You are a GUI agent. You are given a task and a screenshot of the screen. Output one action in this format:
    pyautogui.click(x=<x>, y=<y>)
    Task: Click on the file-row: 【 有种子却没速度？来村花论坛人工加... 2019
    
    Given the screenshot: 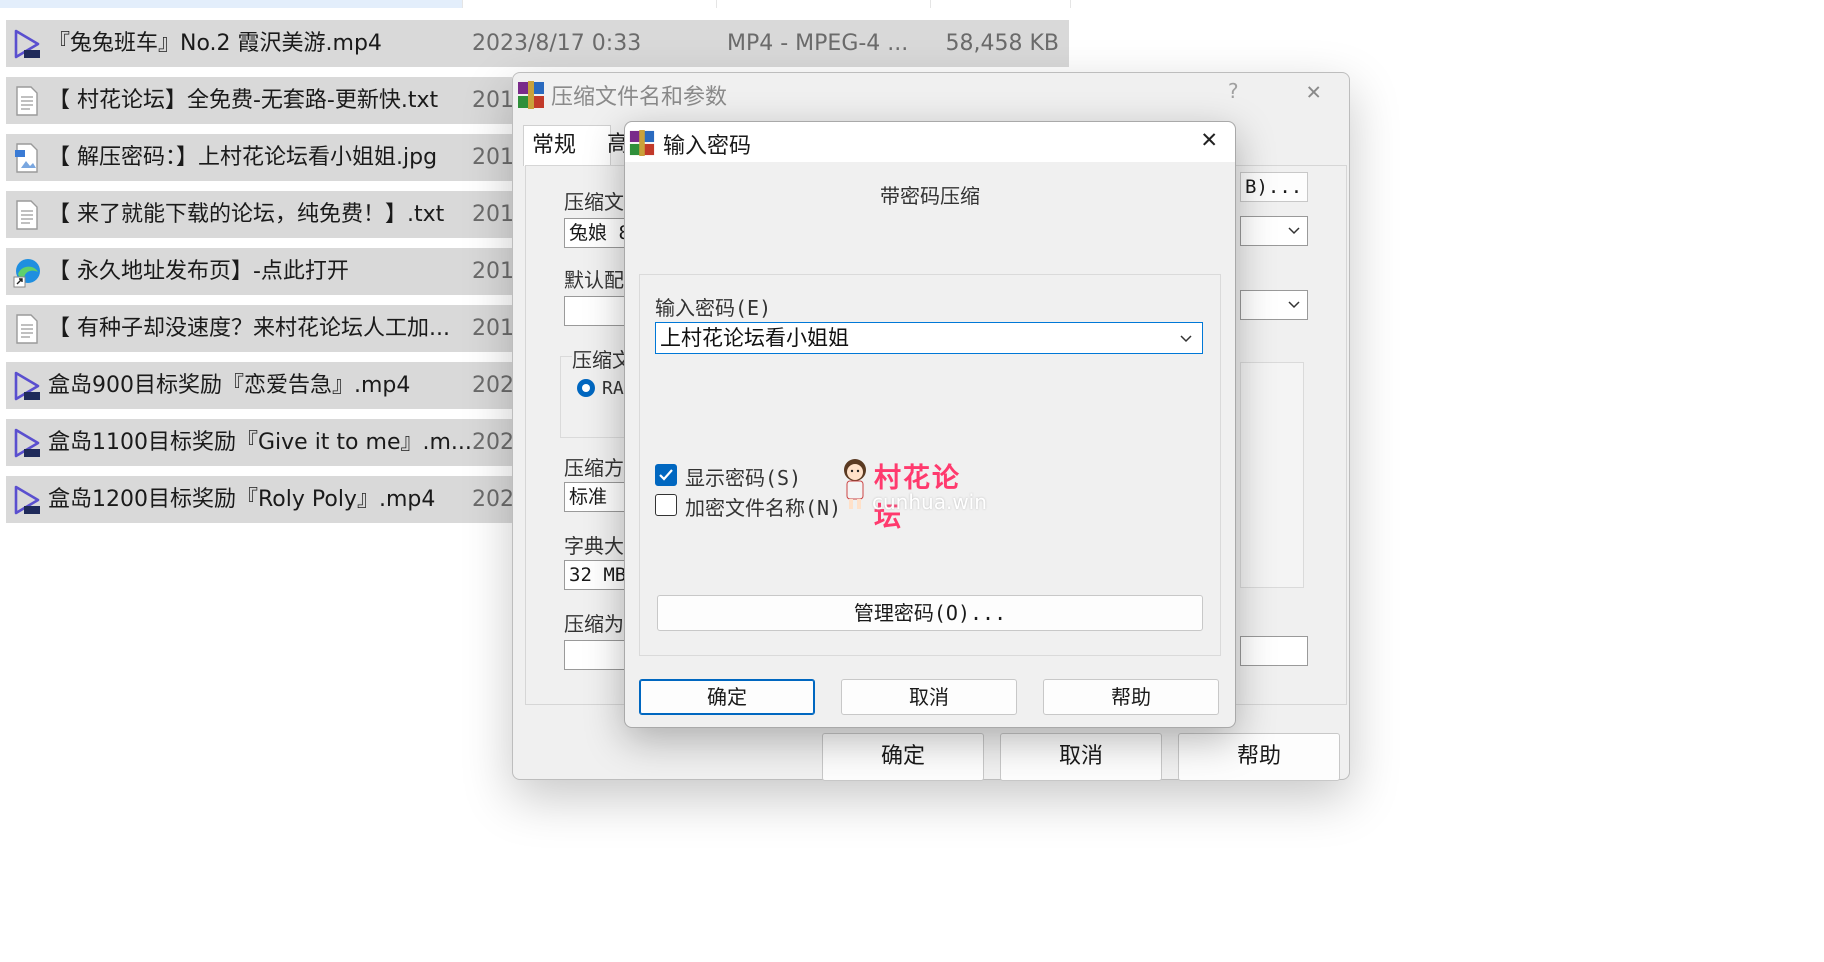 What is the action you would take?
    pyautogui.click(x=267, y=328)
    